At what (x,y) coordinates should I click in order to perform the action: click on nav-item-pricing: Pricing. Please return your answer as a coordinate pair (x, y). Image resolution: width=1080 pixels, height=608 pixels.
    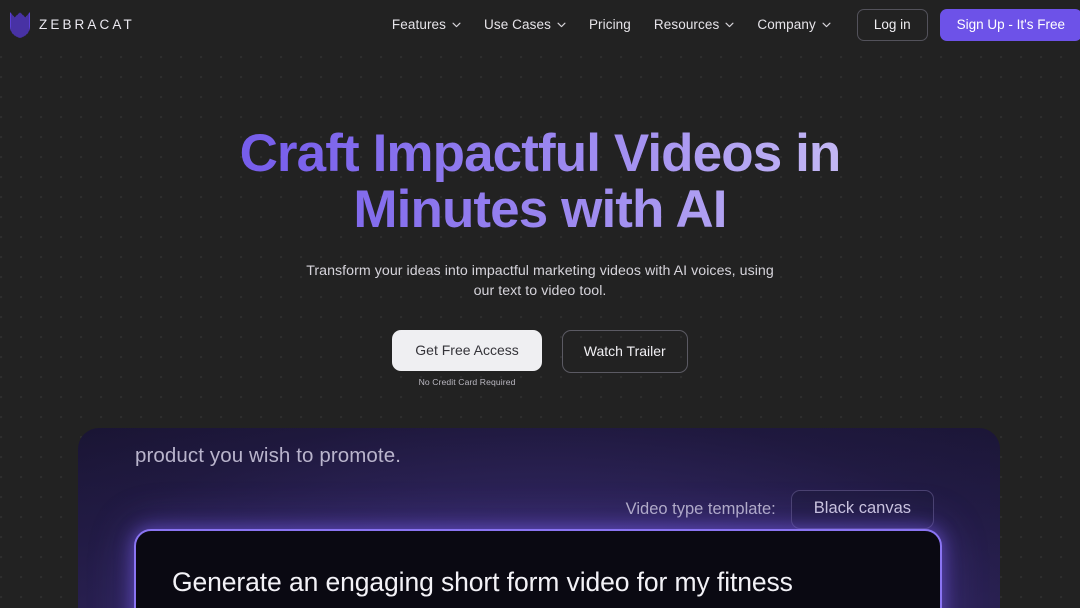
    Looking at the image, I should click on (610, 24).